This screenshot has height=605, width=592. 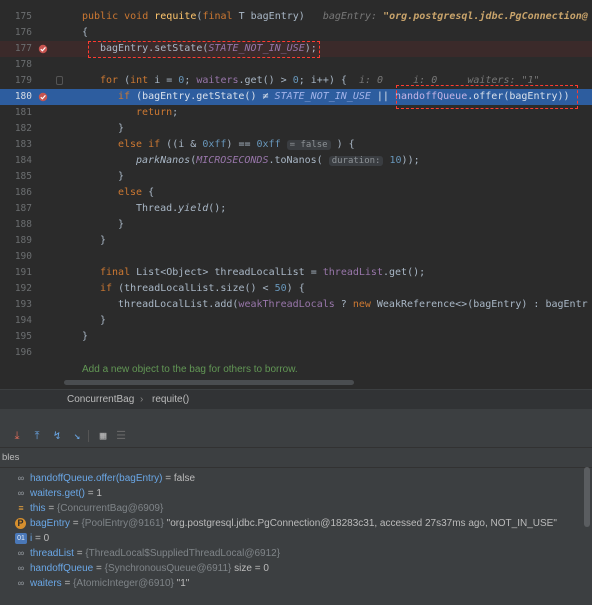 I want to click on code-text: {, so click(x=85, y=32).